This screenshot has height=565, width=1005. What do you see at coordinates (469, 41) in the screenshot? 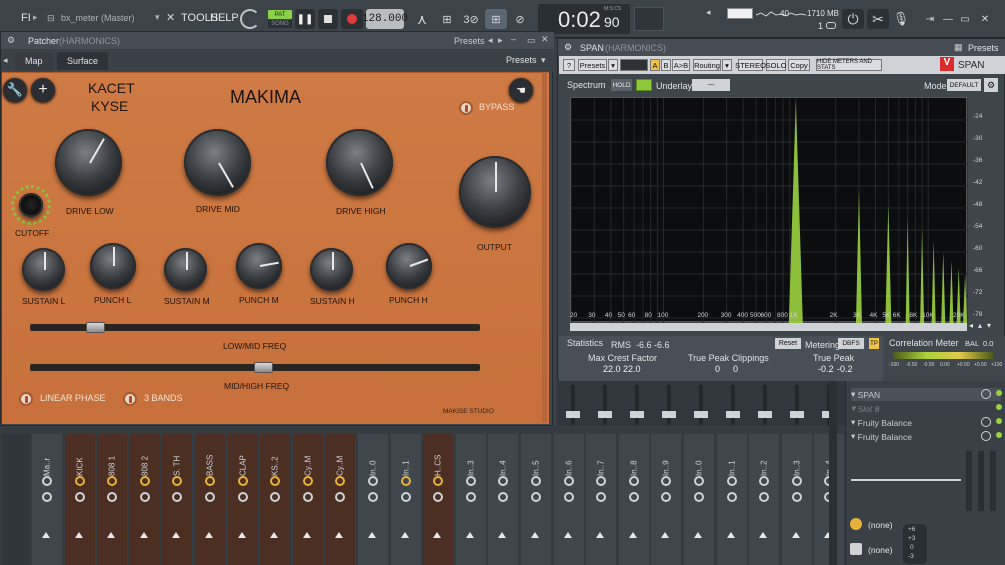
I see `patcher-presets: Presets` at bounding box center [469, 41].